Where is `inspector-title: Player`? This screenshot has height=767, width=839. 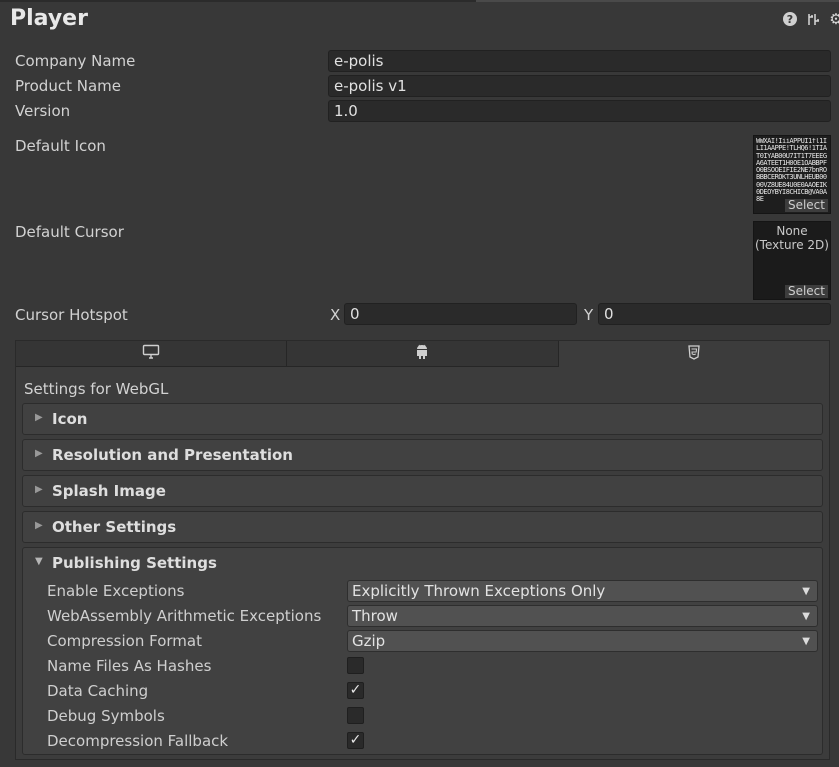 inspector-title: Player is located at coordinates (49, 18).